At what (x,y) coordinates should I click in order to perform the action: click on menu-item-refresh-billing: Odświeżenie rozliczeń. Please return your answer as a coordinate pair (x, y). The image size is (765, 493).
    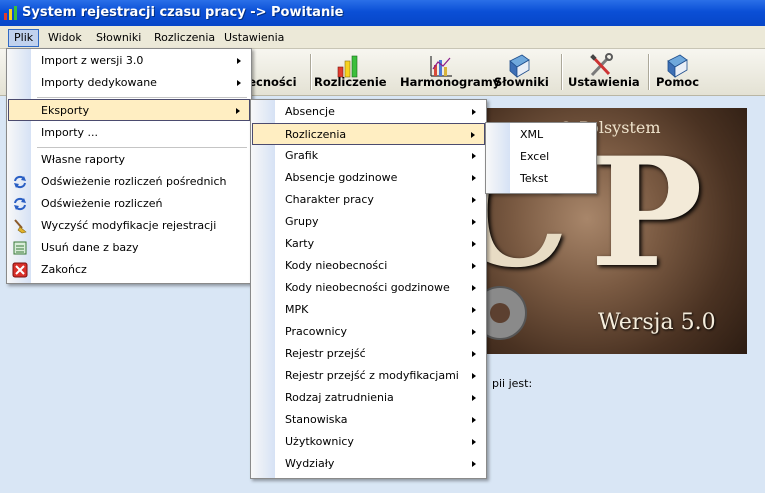
    Looking at the image, I should click on (129, 204).